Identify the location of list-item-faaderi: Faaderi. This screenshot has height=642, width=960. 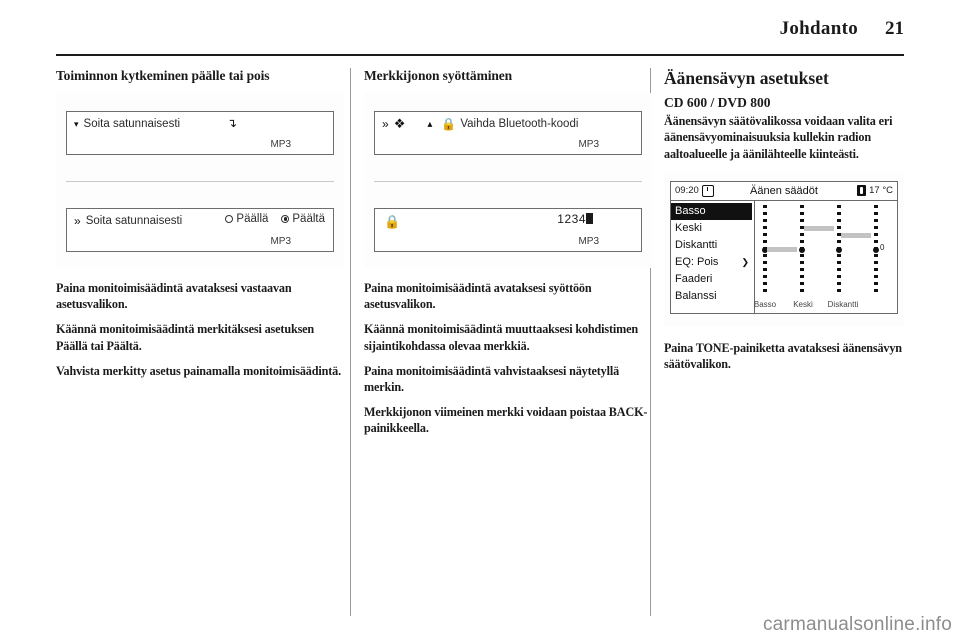
(712, 279).